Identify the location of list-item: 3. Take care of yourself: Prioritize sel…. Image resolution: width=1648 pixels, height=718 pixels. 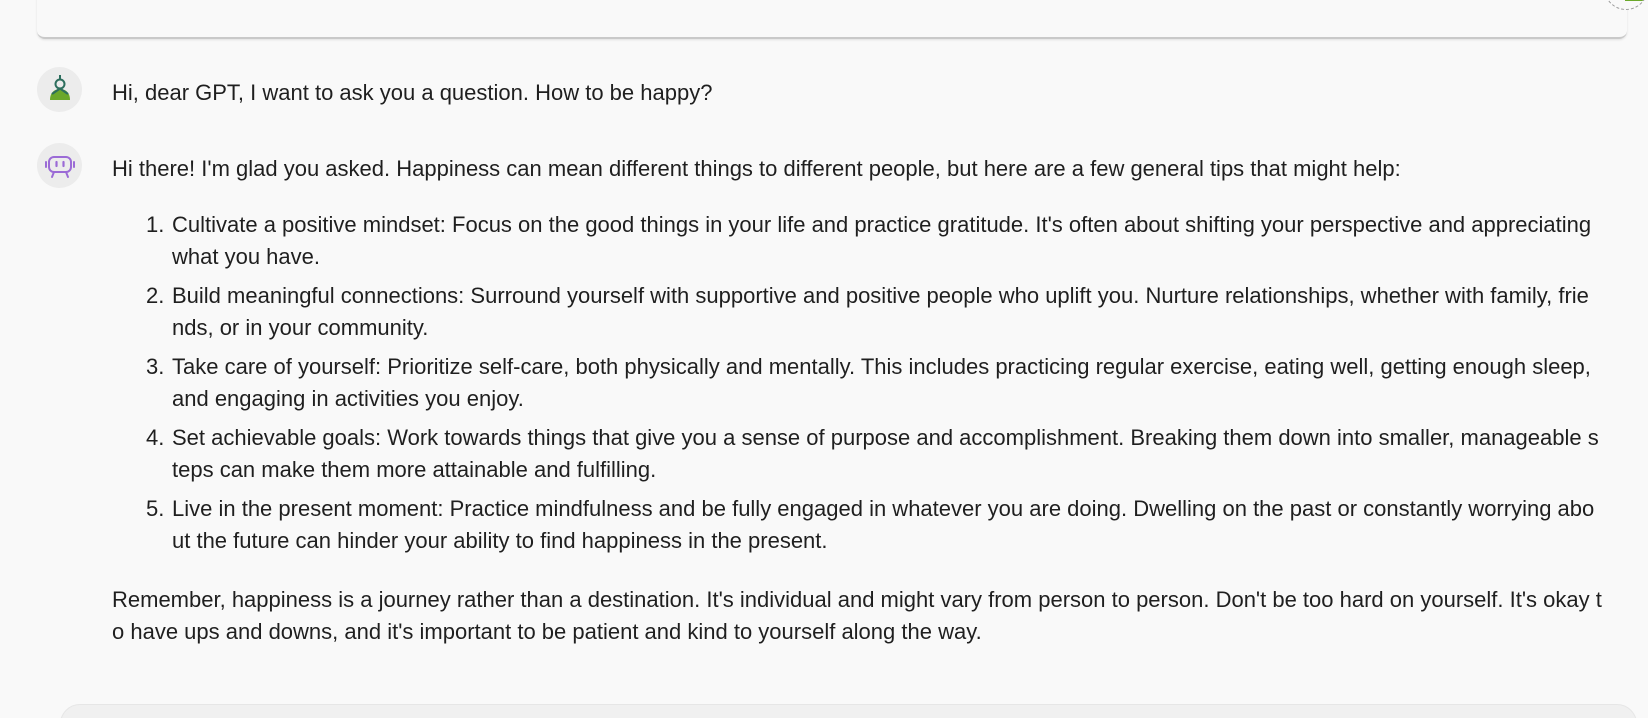
(872, 383).